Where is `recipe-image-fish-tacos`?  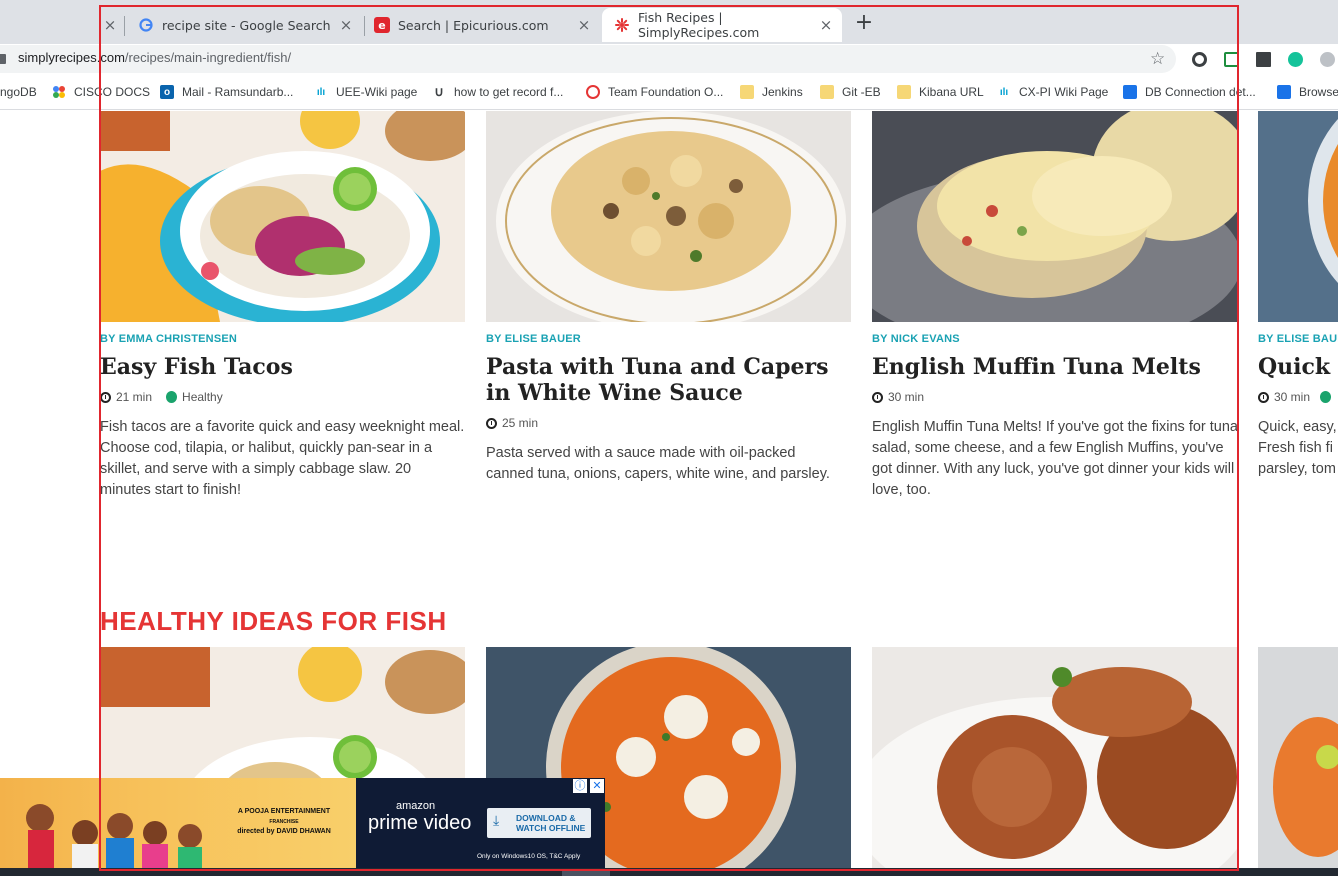
recipe-image-fish-tacos is located at coordinates (282, 216).